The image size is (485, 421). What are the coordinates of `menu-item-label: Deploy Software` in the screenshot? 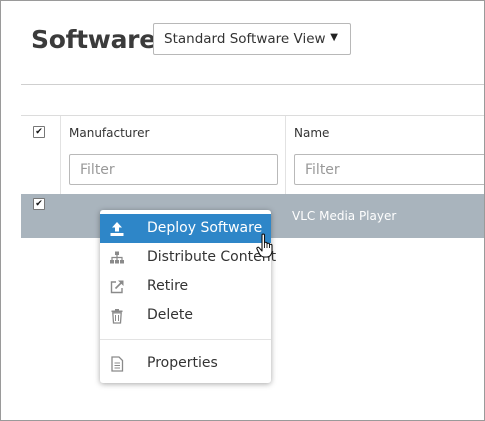 It's located at (205, 228).